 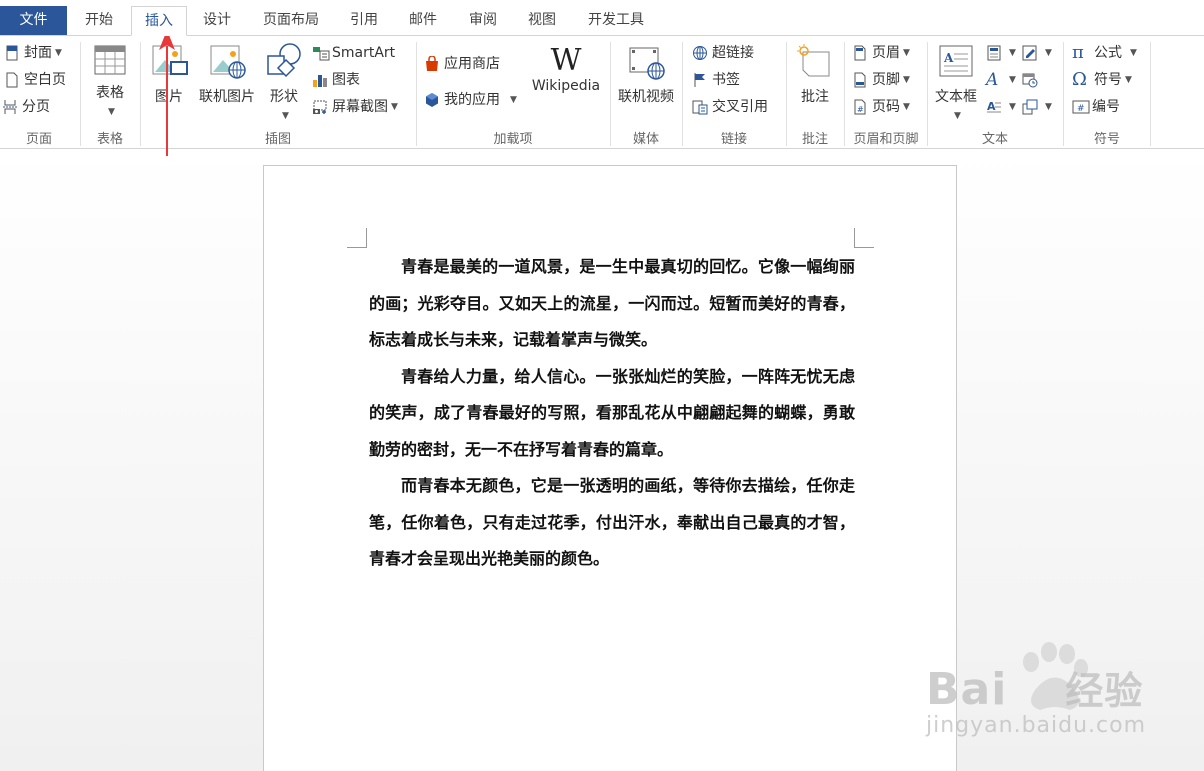 I want to click on tab-insert: 插入, so click(x=159, y=21).